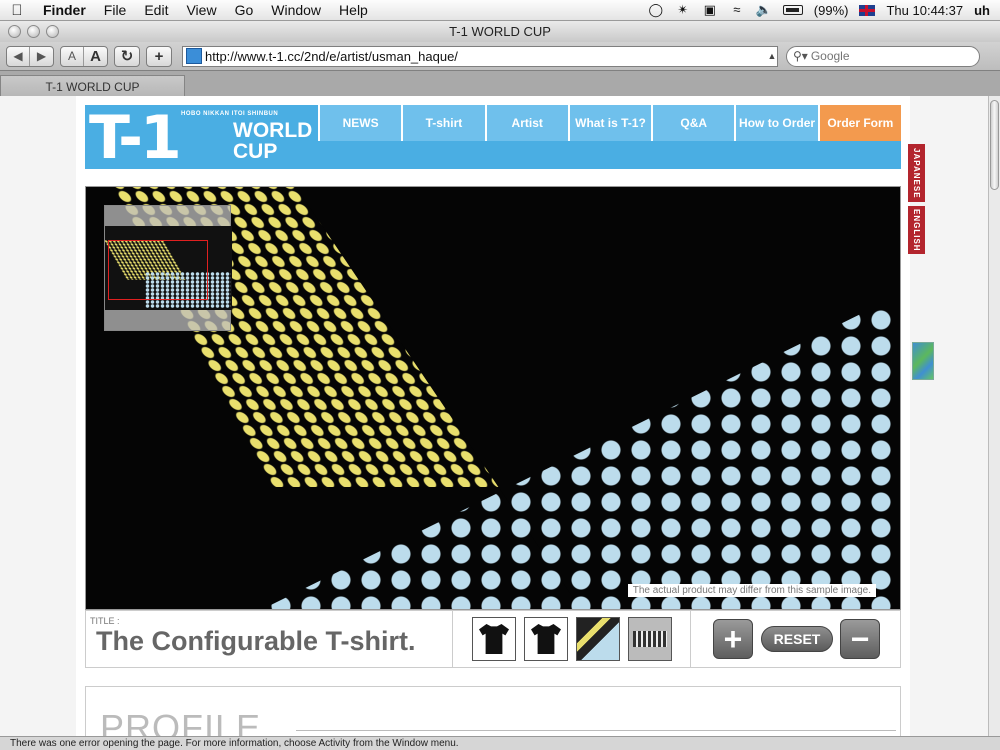  Describe the element at coordinates (493, 711) in the screenshot. I see `profile-section: PROFILE` at that location.